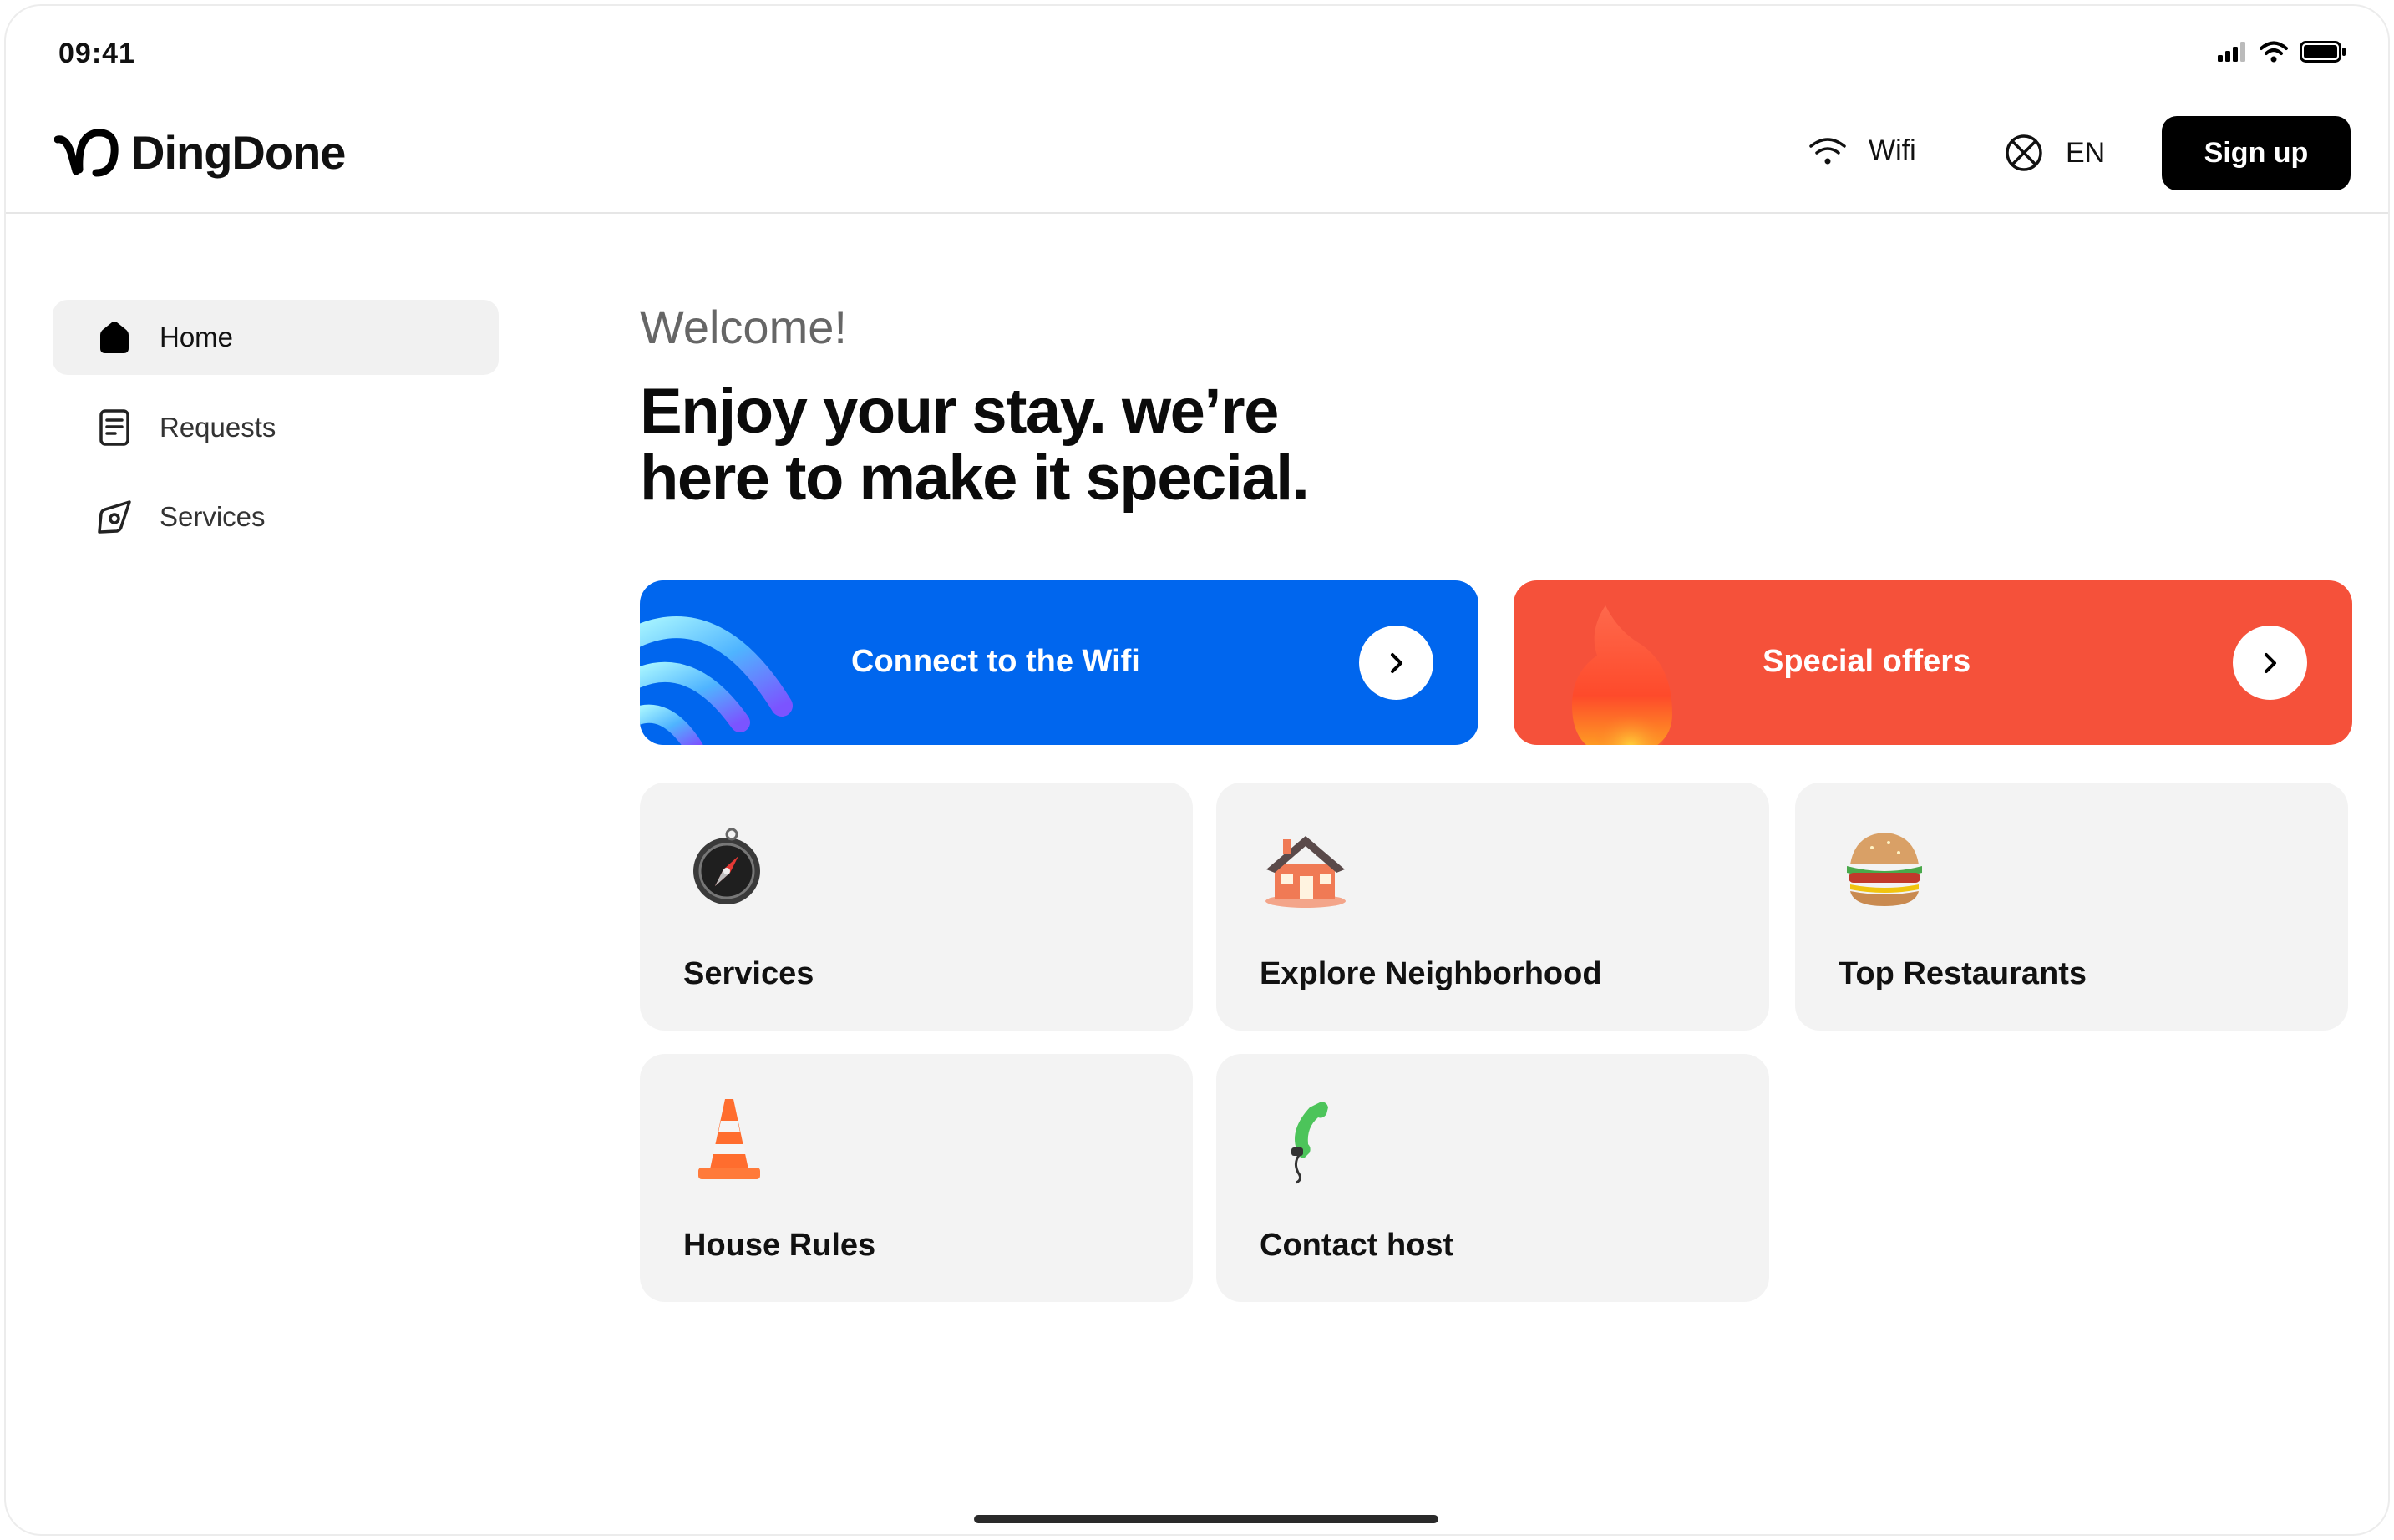 This screenshot has width=2394, height=1540. I want to click on tile-label: Explore Neighborhood, so click(1431, 973).